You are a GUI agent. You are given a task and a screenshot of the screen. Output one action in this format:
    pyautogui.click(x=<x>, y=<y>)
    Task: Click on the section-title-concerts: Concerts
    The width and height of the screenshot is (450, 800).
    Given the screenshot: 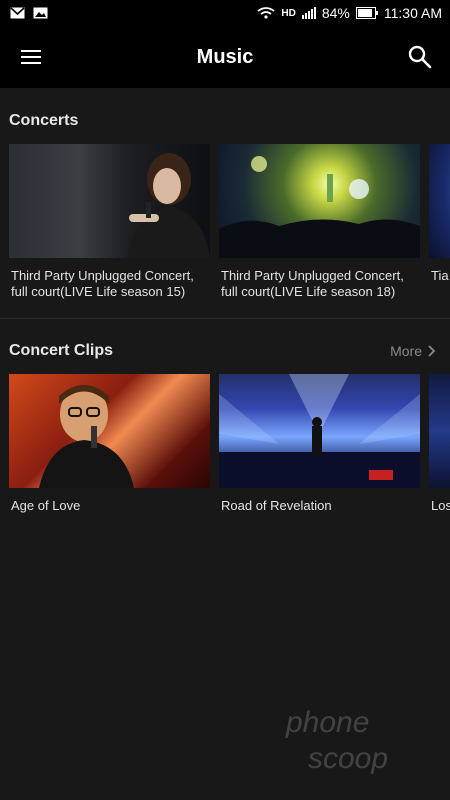 What is the action you would take?
    pyautogui.click(x=44, y=120)
    